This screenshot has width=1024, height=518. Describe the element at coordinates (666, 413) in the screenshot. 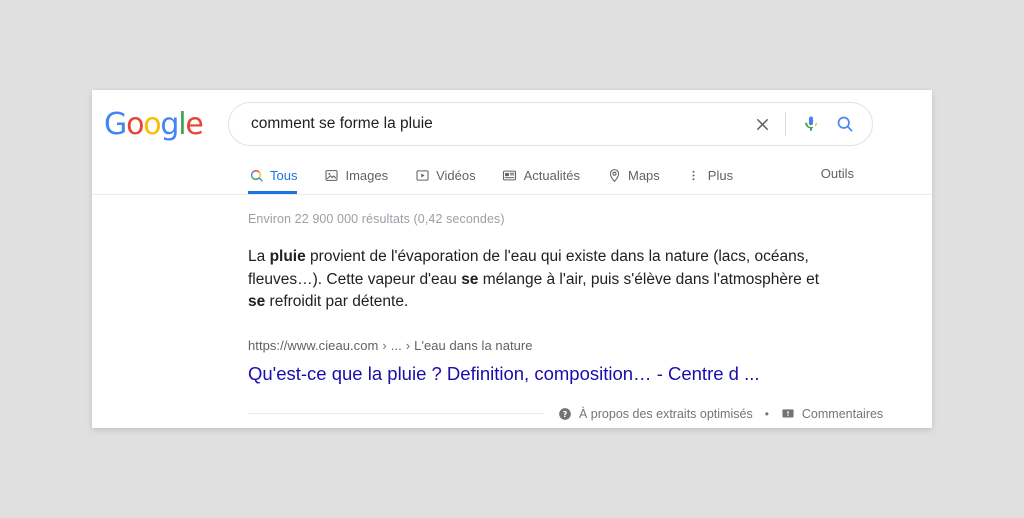

I see `about-featured-snippets-label: À propos des extraits optimisés` at that location.